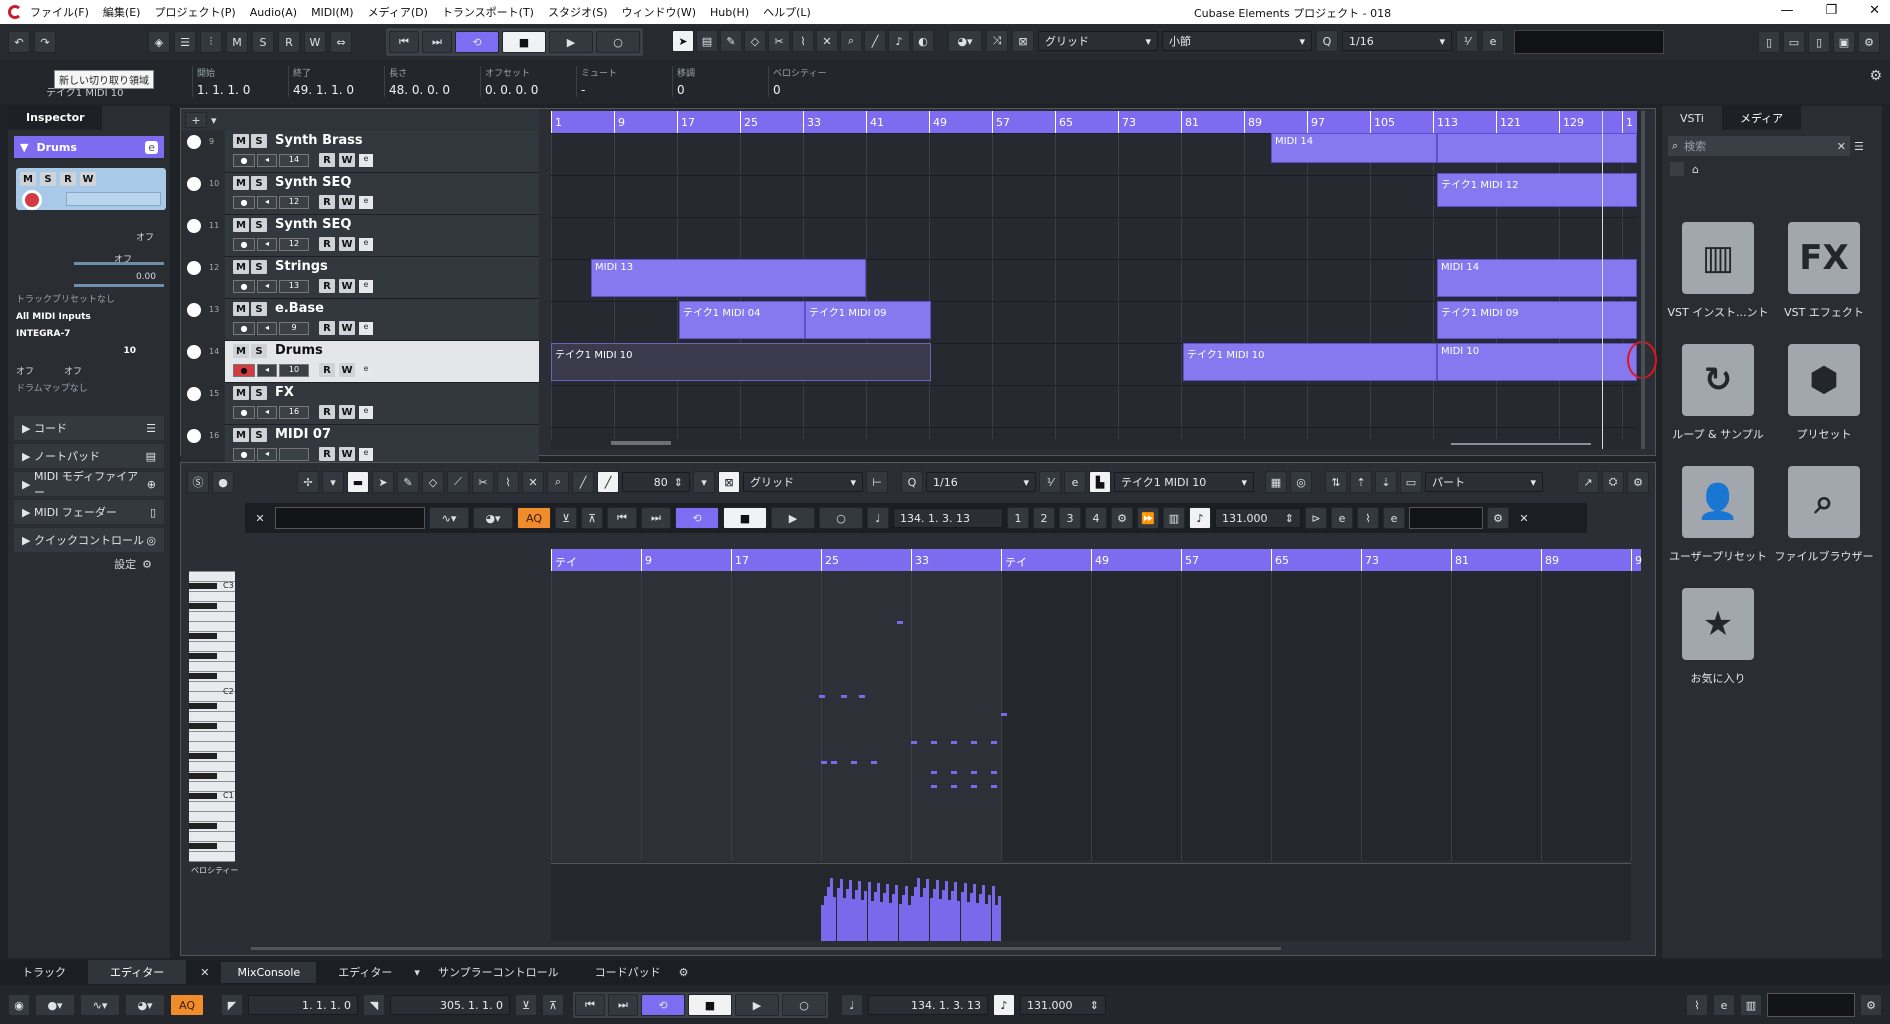 The width and height of the screenshot is (1890, 1024). I want to click on track-row: 13 M Se.Base ● ◂ 9 R We, so click(360, 320).